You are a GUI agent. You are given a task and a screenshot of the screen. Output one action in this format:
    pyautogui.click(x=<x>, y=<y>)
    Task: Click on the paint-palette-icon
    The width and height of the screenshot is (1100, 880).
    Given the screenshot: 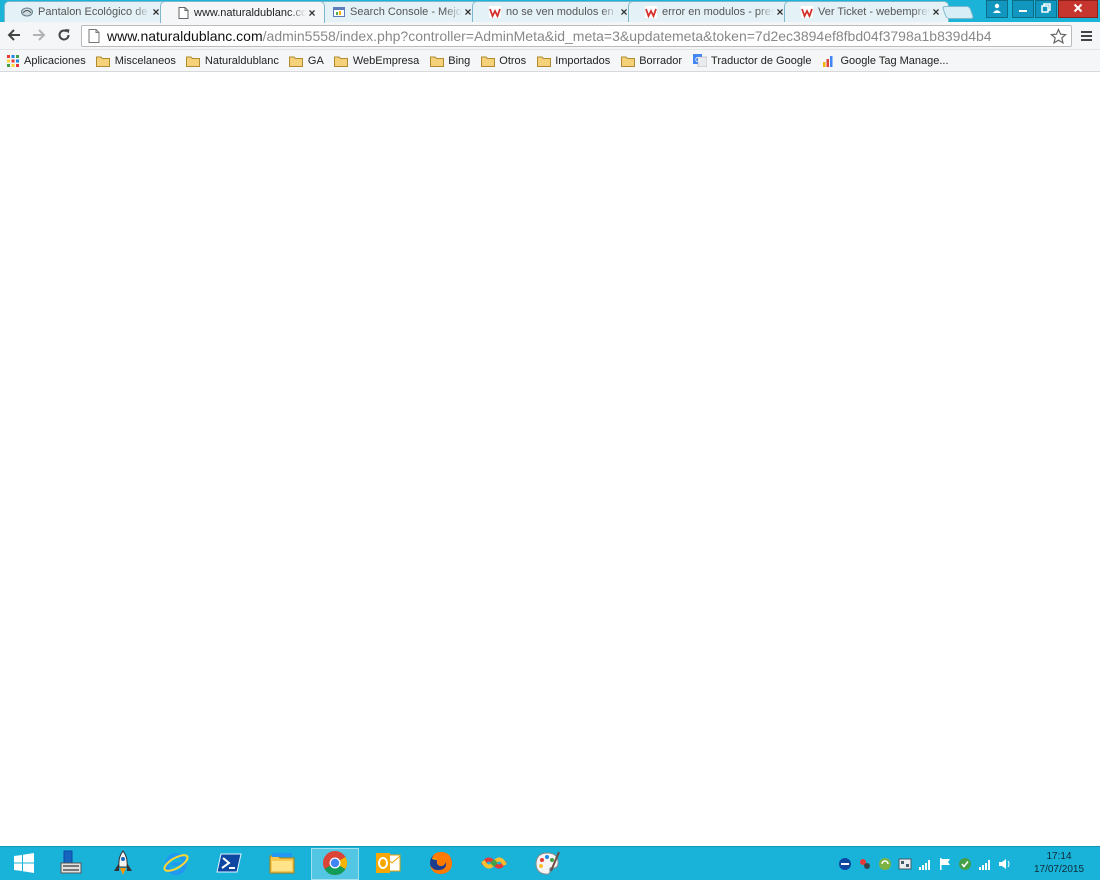 What is the action you would take?
    pyautogui.click(x=547, y=864)
    